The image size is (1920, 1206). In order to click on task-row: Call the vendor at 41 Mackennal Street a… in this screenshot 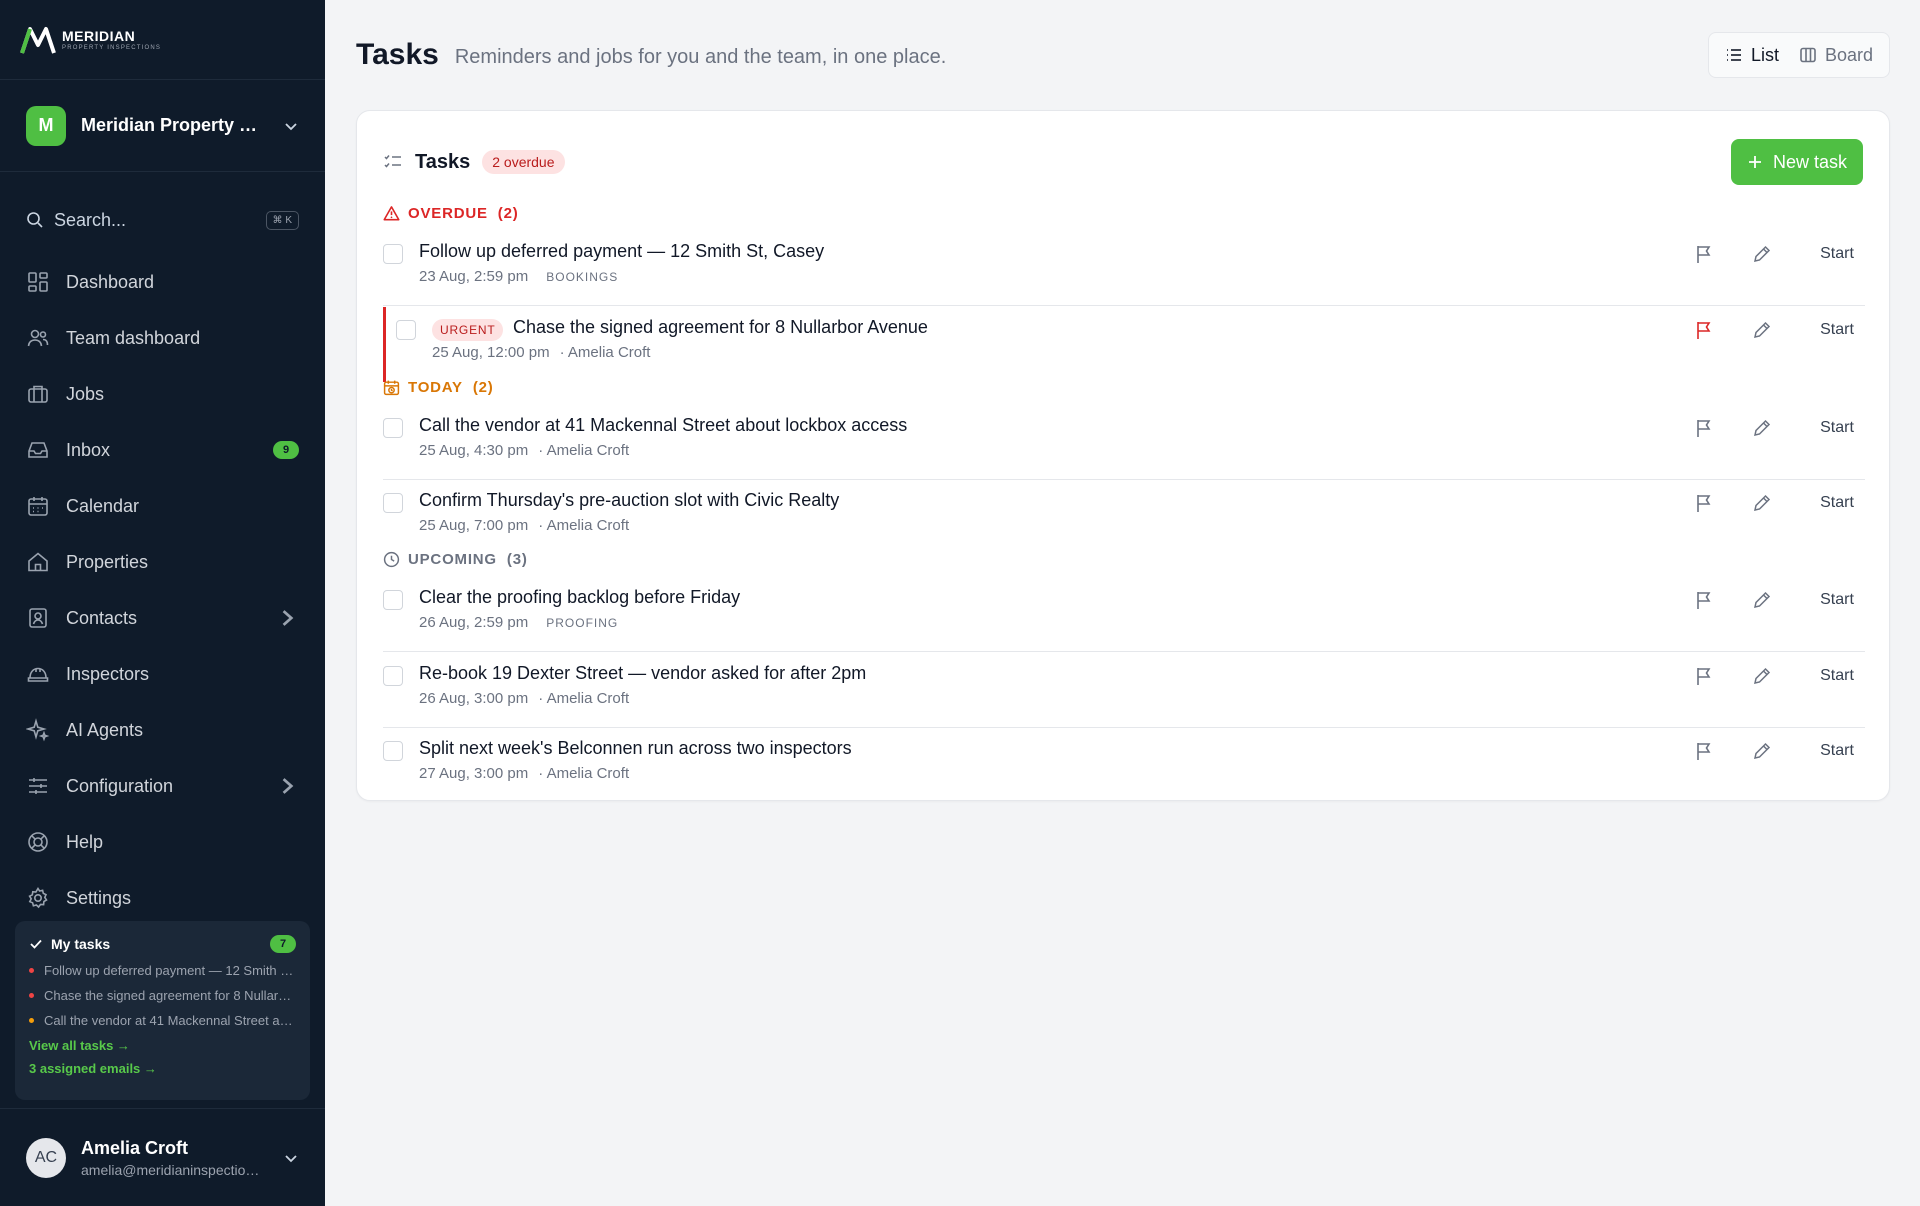, I will do `click(1124, 442)`.